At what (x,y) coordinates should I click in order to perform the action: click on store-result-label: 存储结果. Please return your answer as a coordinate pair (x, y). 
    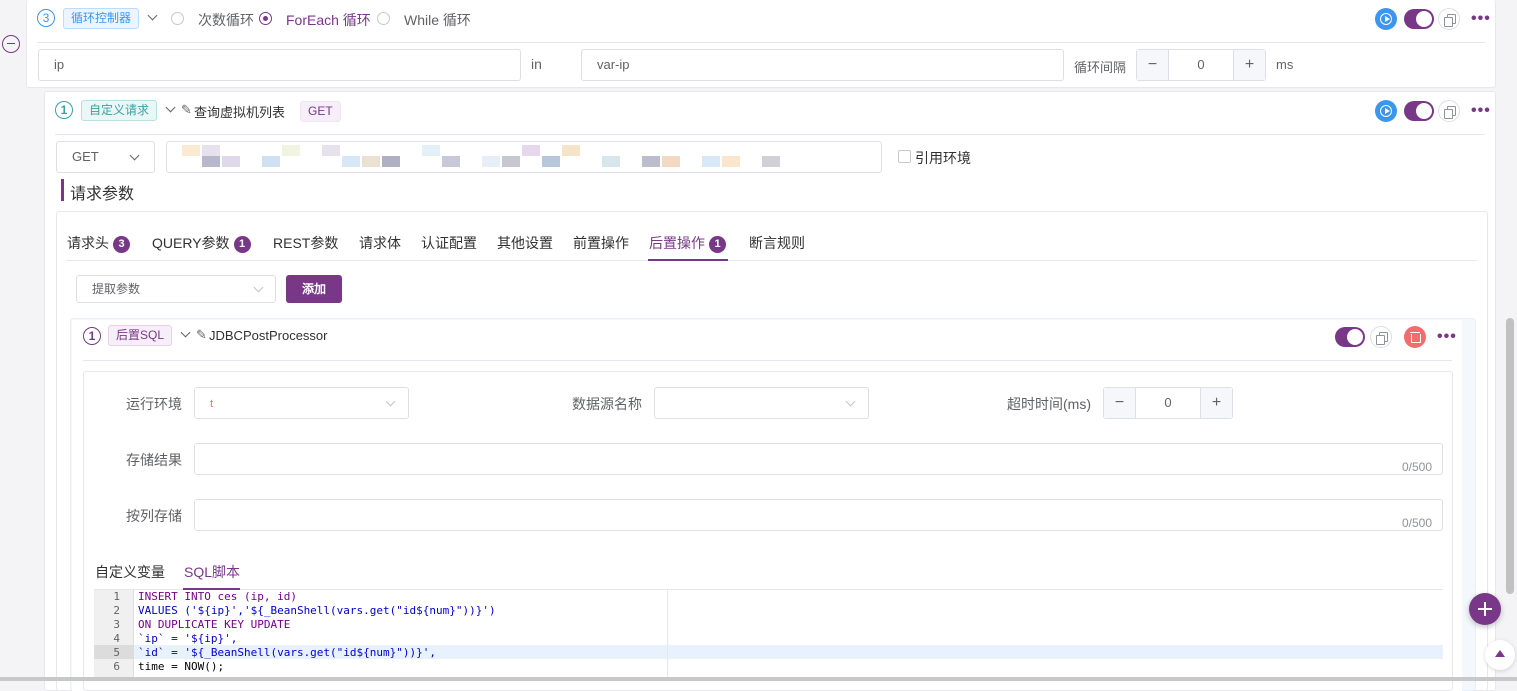
    Looking at the image, I should click on (154, 460).